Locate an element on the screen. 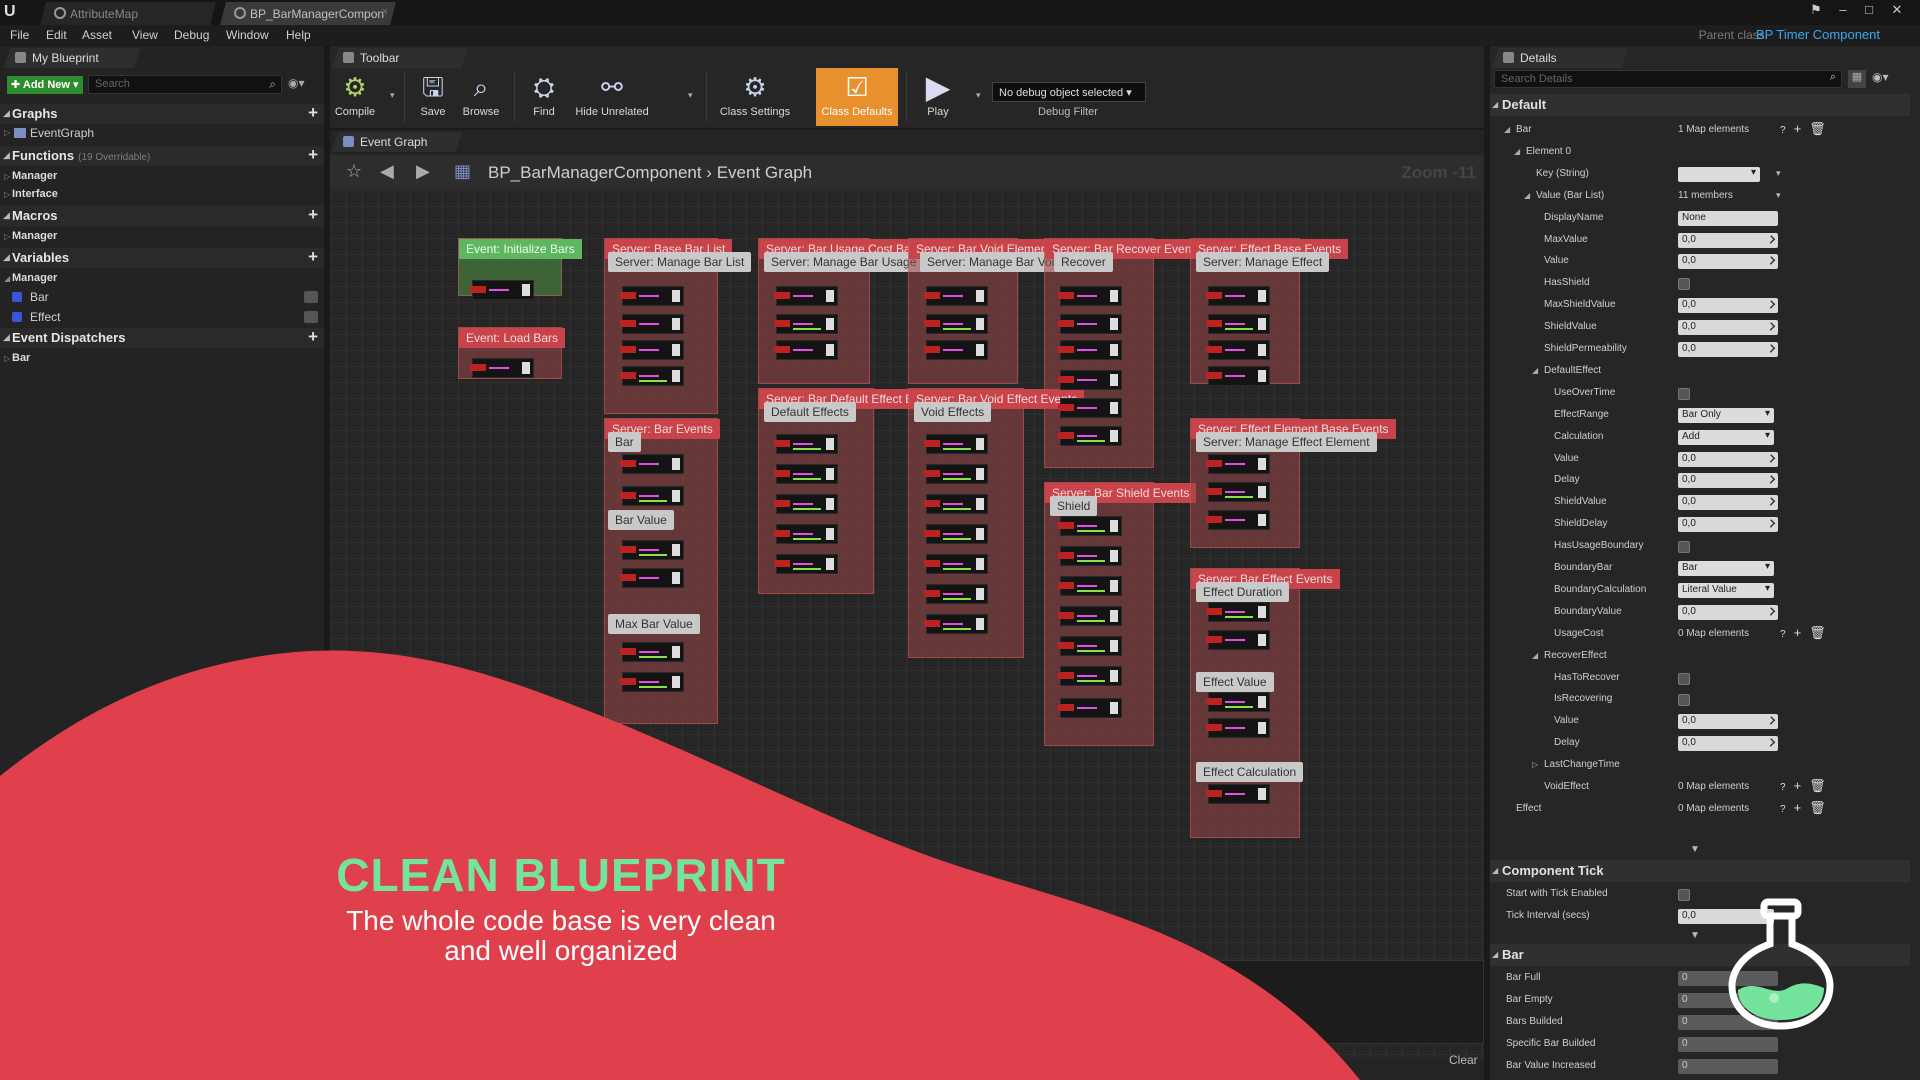 The width and height of the screenshot is (1920, 1080). clear-button: Clear is located at coordinates (1463, 1060).